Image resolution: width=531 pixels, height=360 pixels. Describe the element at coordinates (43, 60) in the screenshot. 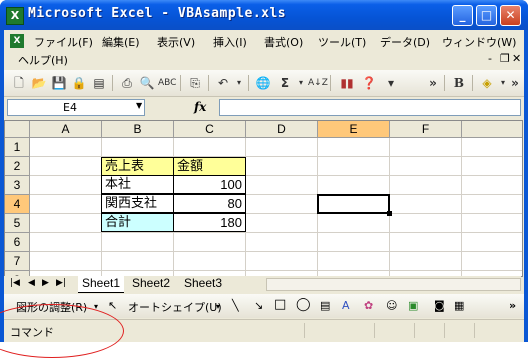

I see `menu-help: ヘルプ(H)` at that location.